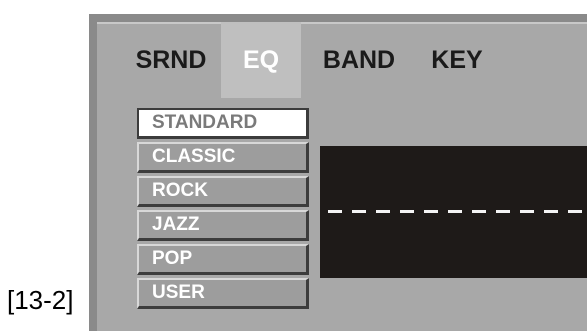 The height and width of the screenshot is (331, 587). What do you see at coordinates (40, 300) in the screenshot?
I see `figure-label: [13-2]` at bounding box center [40, 300].